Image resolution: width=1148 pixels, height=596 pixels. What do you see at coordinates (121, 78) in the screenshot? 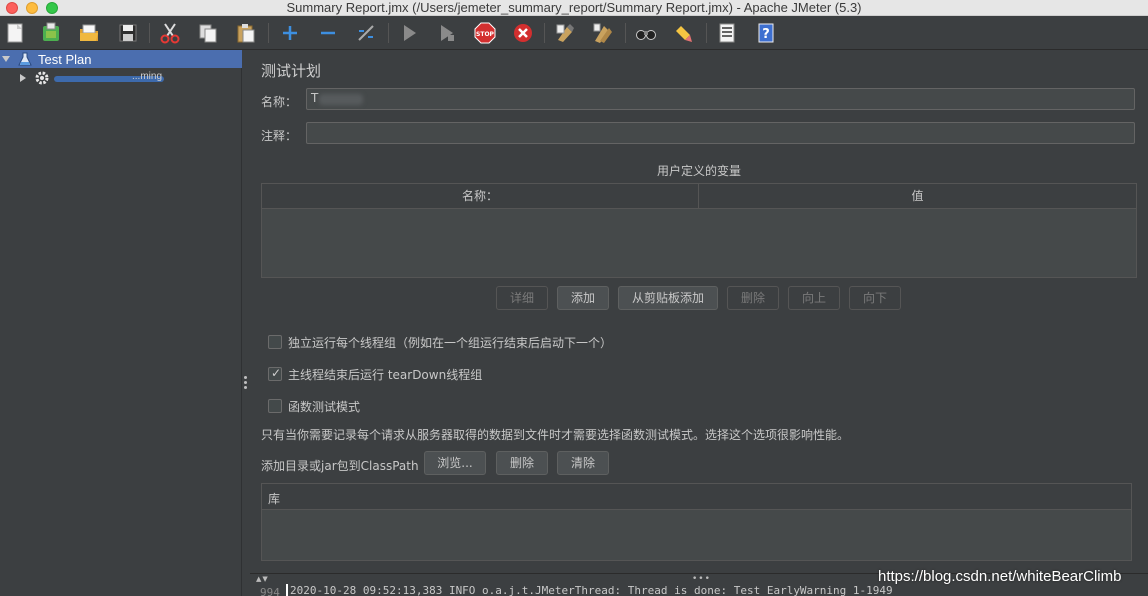
I see `tree-item-thread-group: ...ming` at bounding box center [121, 78].